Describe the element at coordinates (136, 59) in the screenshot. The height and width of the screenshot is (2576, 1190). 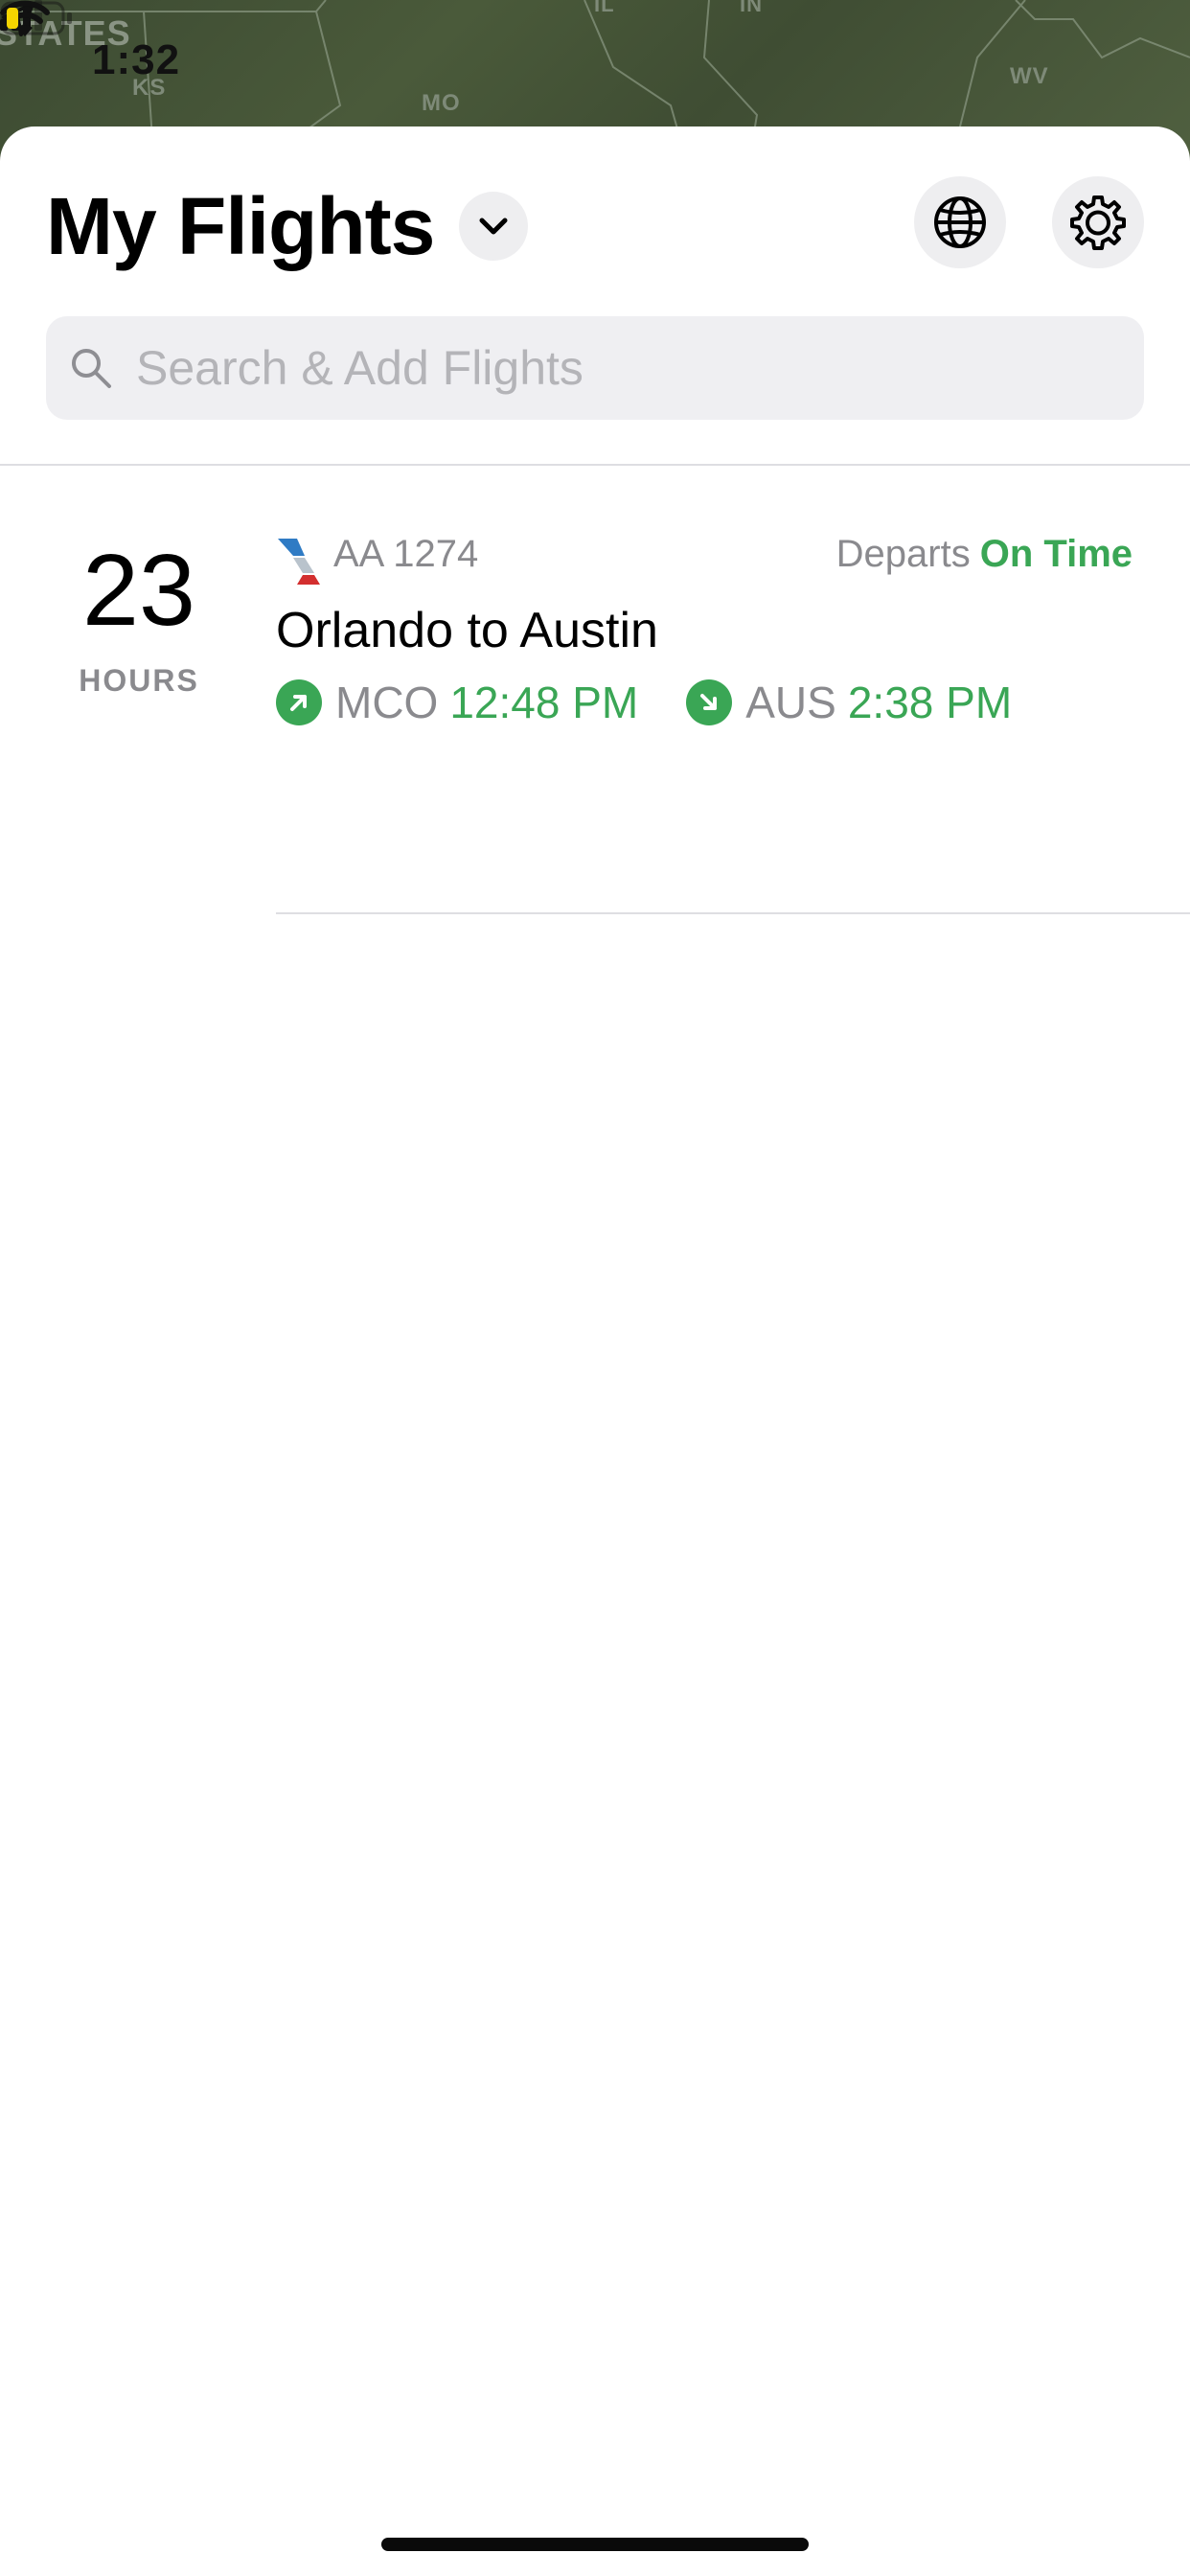
I see `status-time: 1:32` at that location.